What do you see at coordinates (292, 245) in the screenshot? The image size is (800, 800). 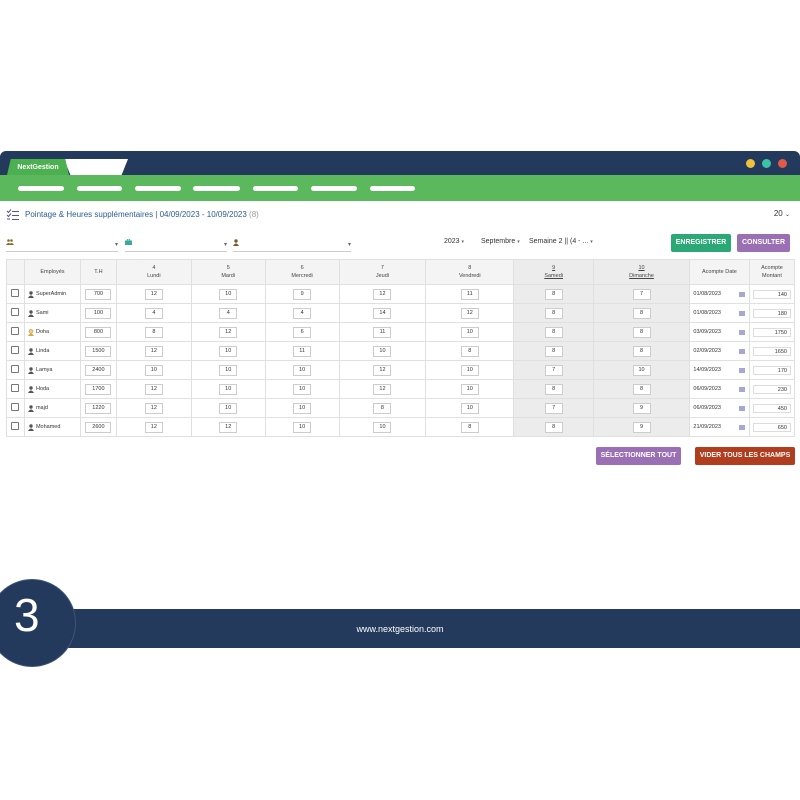 I see `employee-filter: ▾` at bounding box center [292, 245].